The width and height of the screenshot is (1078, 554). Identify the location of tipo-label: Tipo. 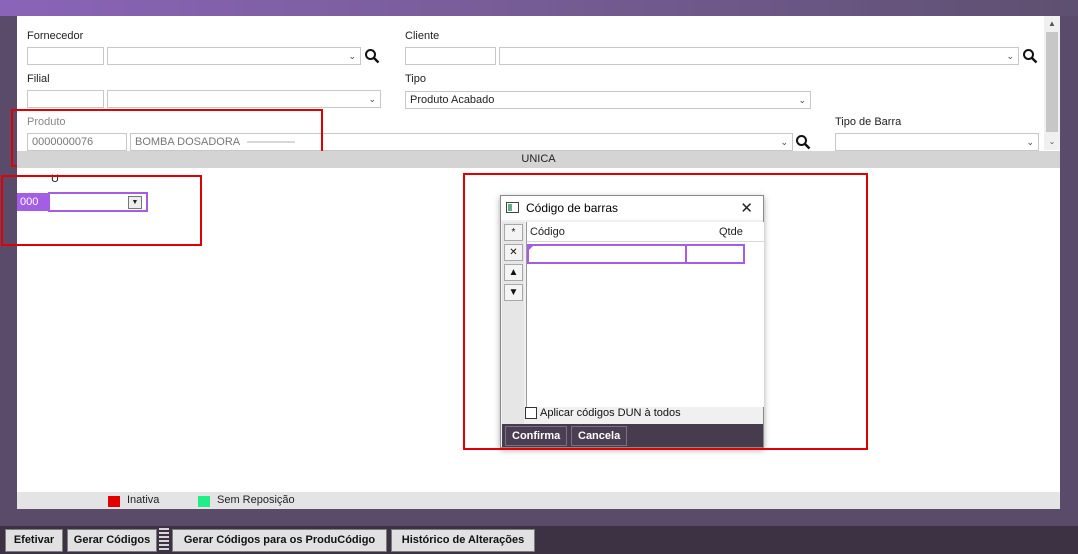
(415, 79).